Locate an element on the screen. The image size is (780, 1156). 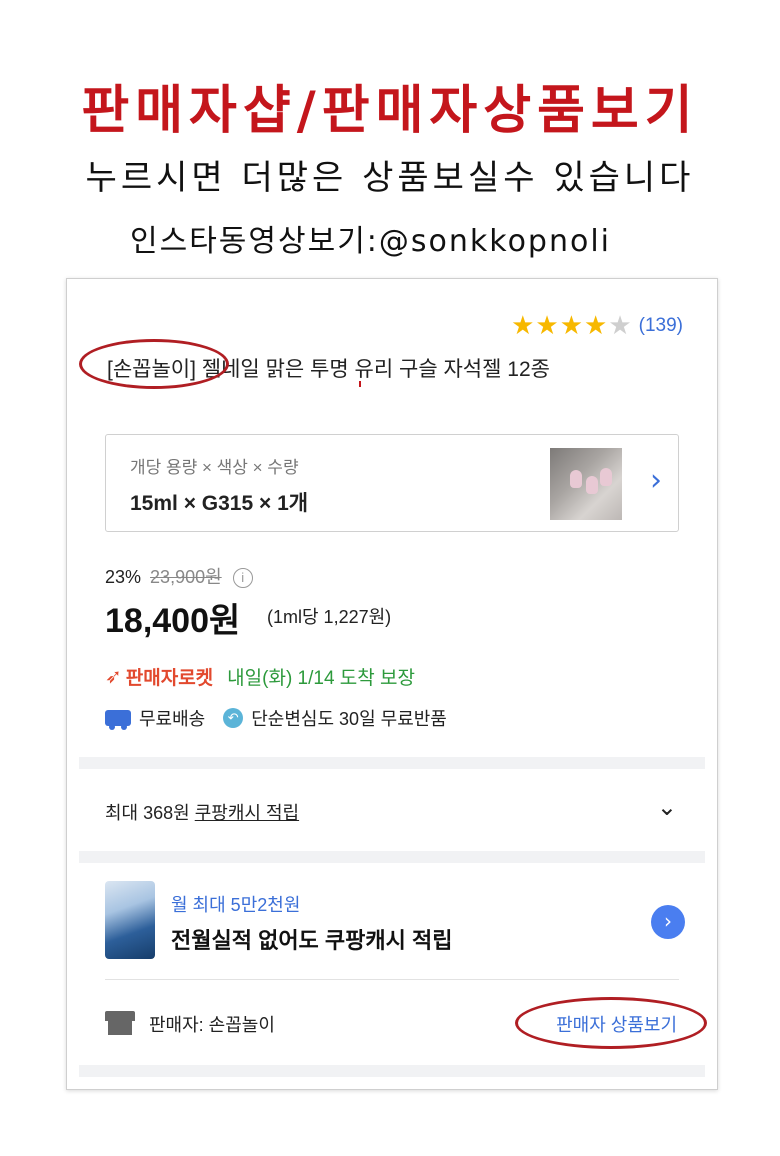
cash-reward-amount: 최대 368원 is located at coordinates (150, 813).